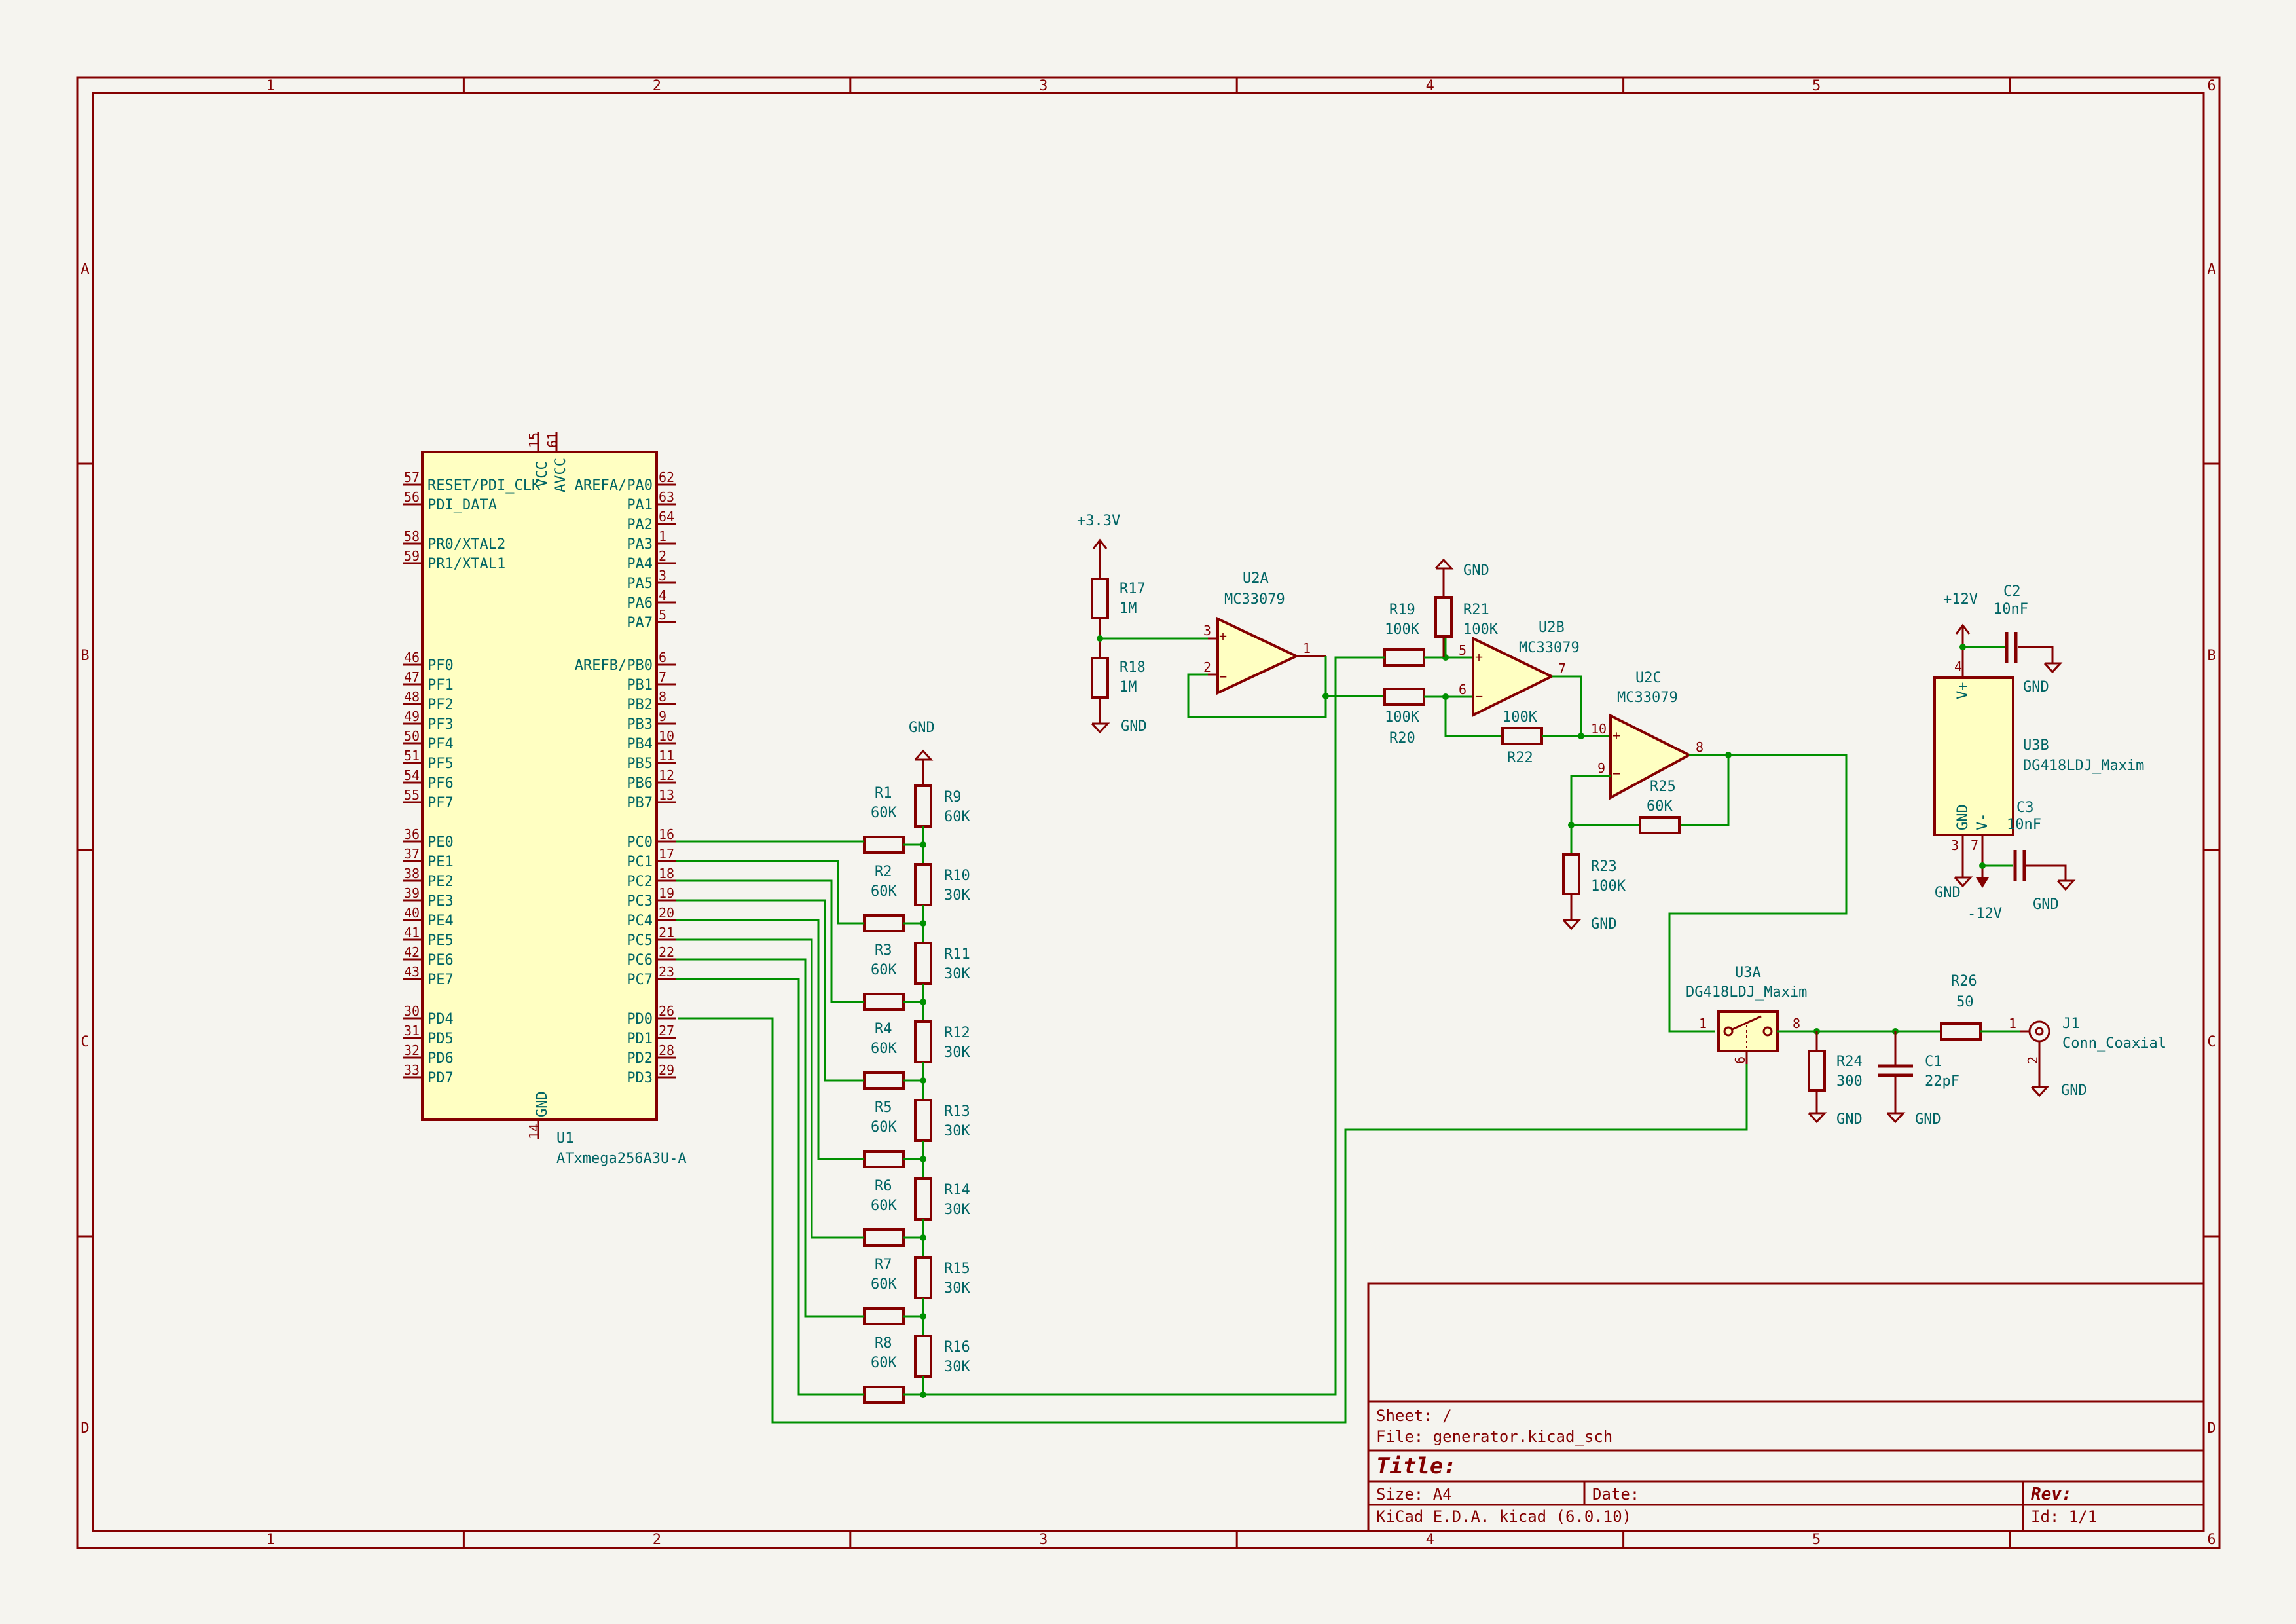  Describe the element at coordinates (441, 862) in the screenshot. I see `mcu-pin-name: PE1` at that location.